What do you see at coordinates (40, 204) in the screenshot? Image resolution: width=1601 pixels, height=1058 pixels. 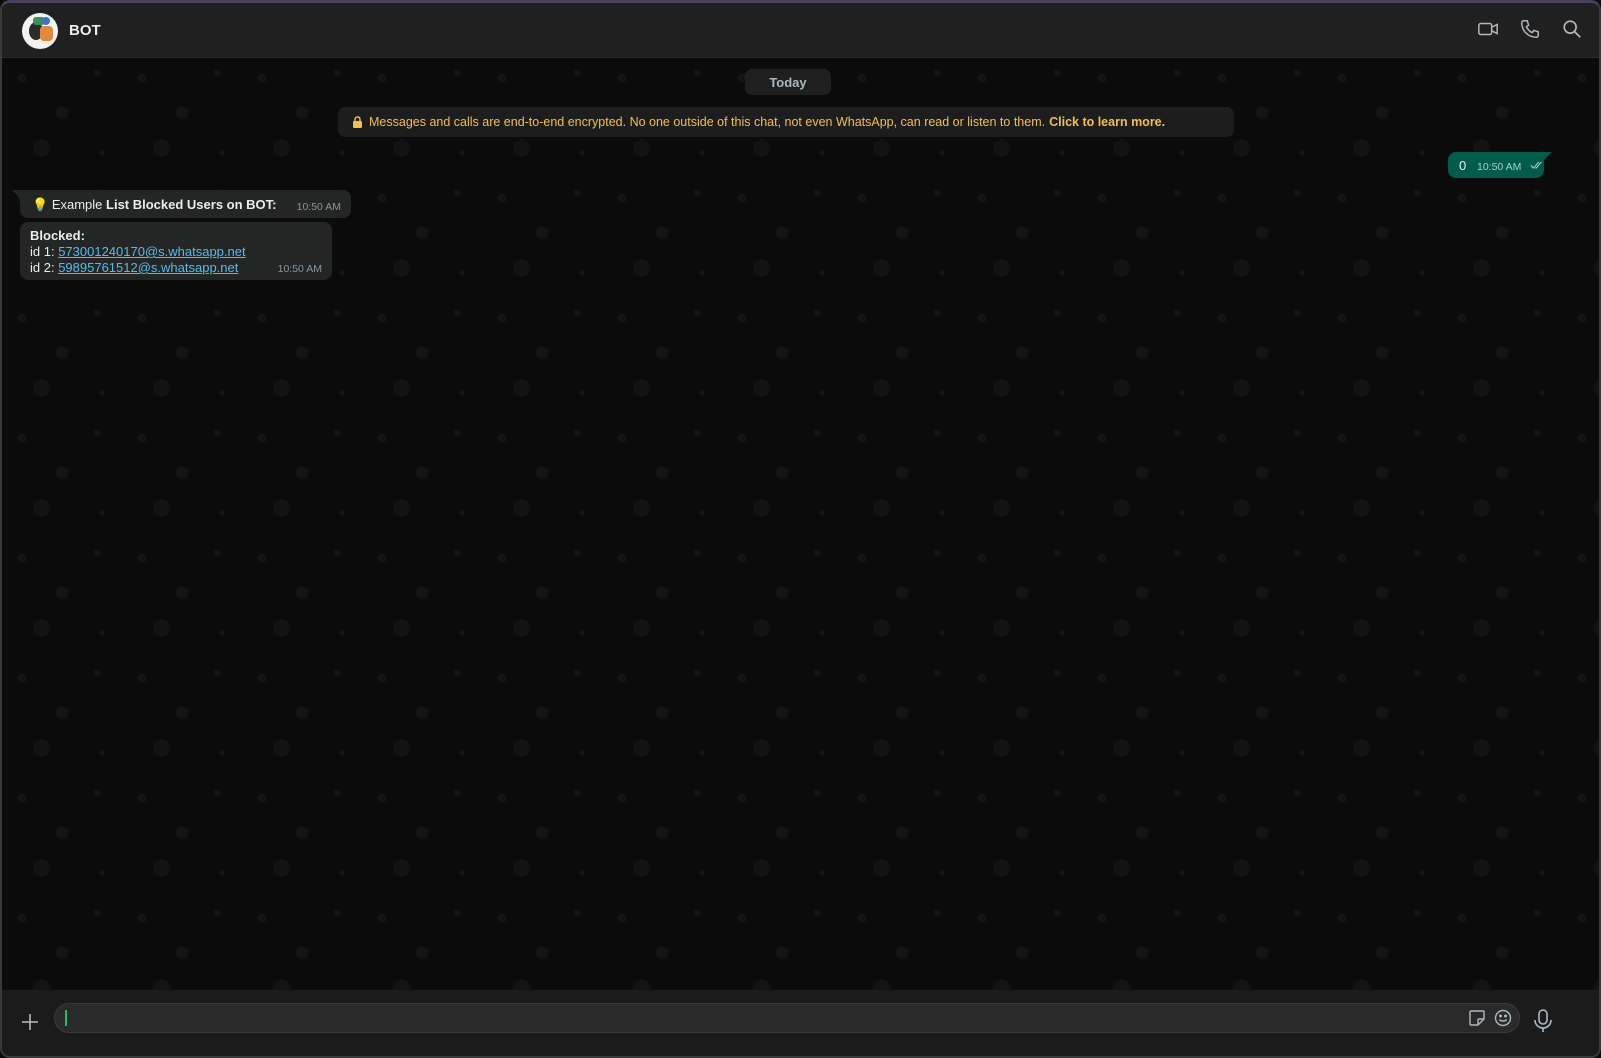 I see `lightbulb-emoji: 💡` at bounding box center [40, 204].